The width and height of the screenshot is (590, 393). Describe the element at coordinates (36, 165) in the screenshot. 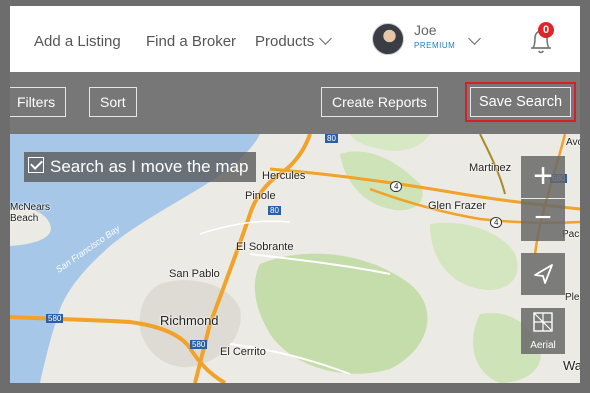

I see `checkbox-checked-icon` at that location.